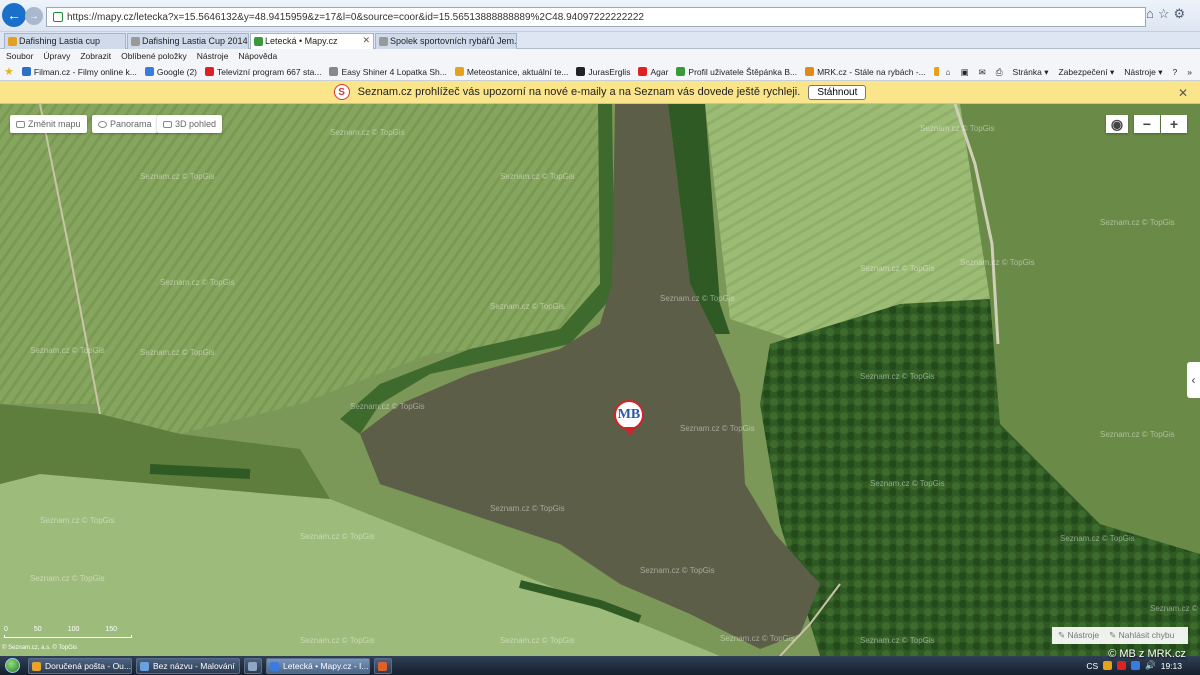 Image resolution: width=1200 pixels, height=675 pixels. I want to click on favorite-link: Google (2), so click(171, 71).